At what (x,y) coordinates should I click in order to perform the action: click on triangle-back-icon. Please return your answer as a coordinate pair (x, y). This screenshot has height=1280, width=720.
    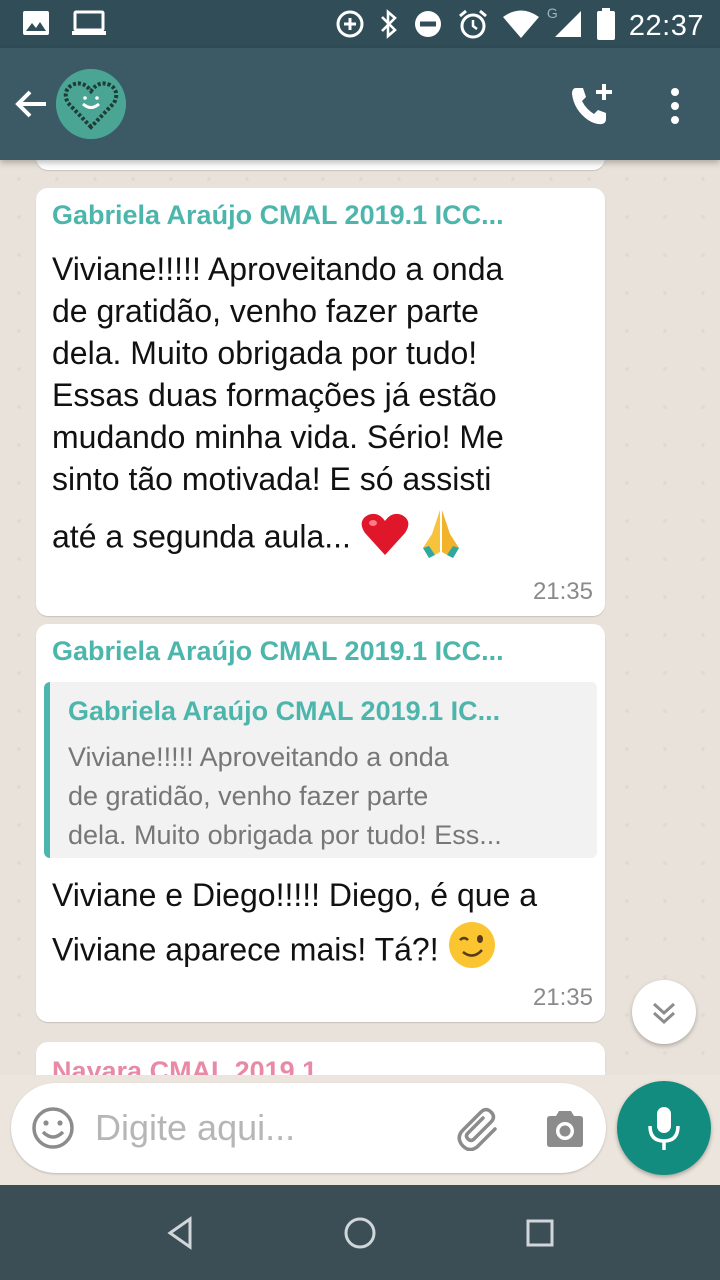
    Looking at the image, I should click on (179, 1233).